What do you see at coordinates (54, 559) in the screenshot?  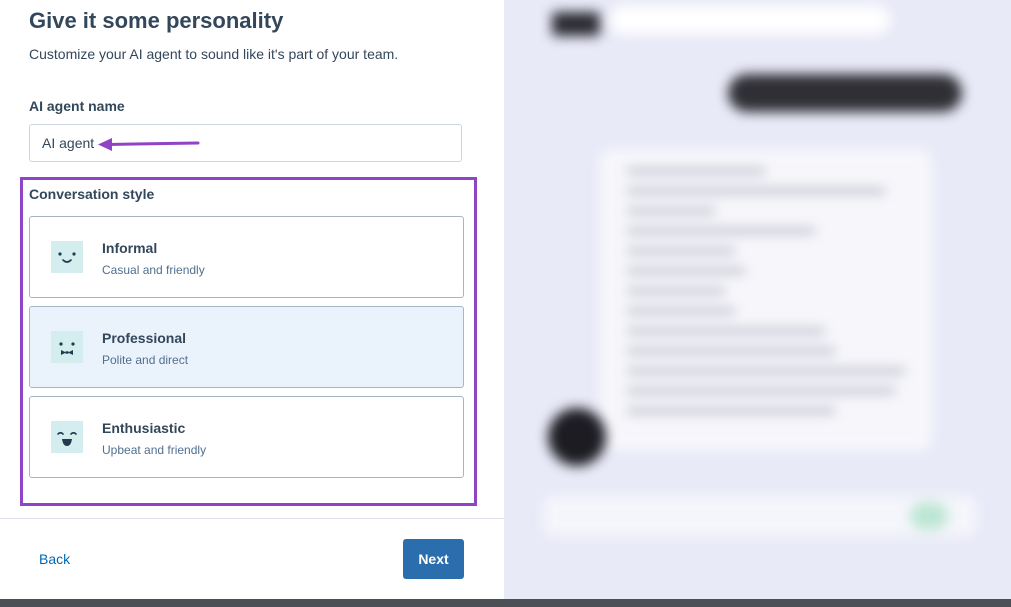 I see `back-button: Back` at bounding box center [54, 559].